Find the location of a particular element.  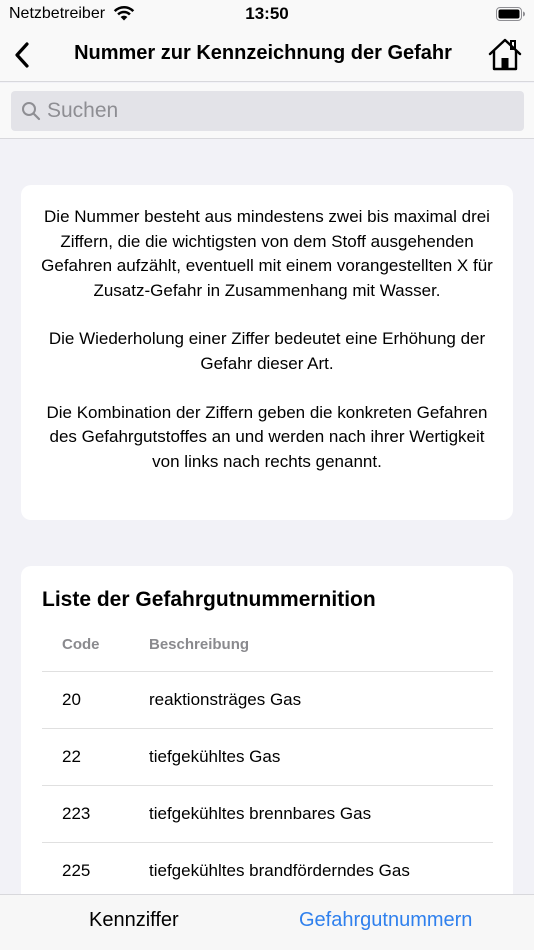

column-header-description: Beschreibung is located at coordinates (199, 644).